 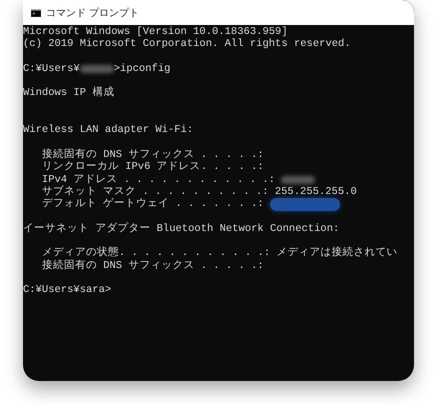 I want to click on console-line: (c) 2019 Microsoft Corporation. All rights reserved., so click(x=187, y=44).